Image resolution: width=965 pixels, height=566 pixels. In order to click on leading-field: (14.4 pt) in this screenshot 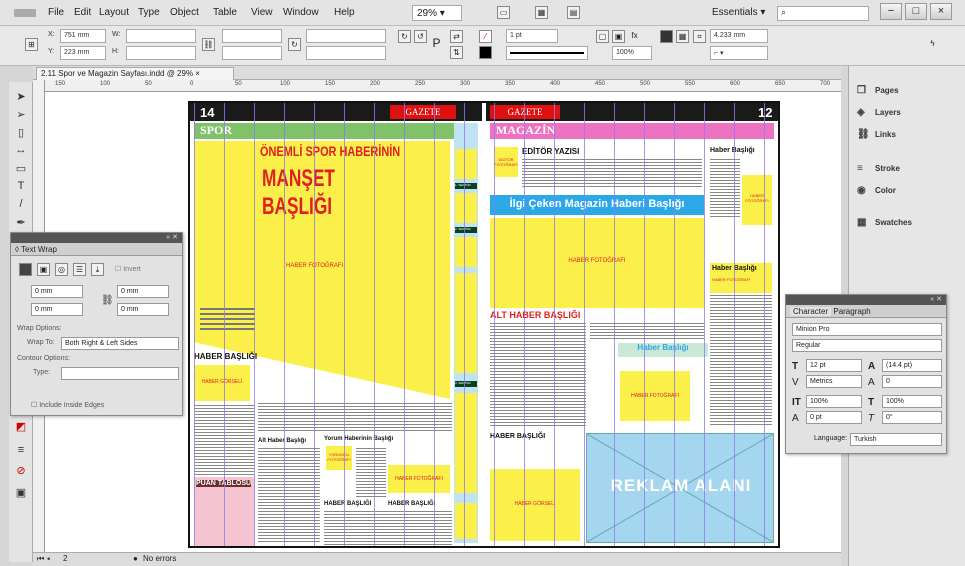, I will do `click(912, 365)`.